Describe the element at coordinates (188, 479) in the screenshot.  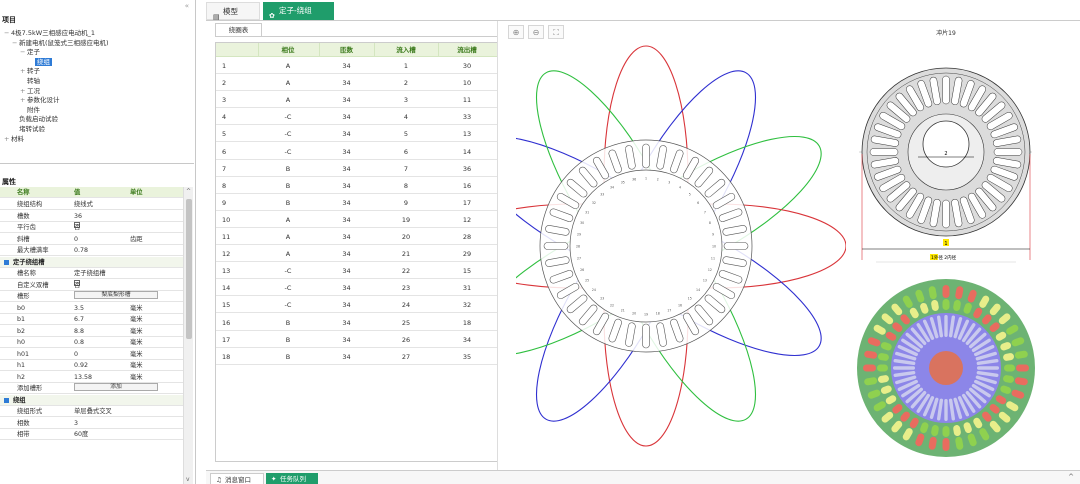
I see `scroll-down-icon: v` at that location.